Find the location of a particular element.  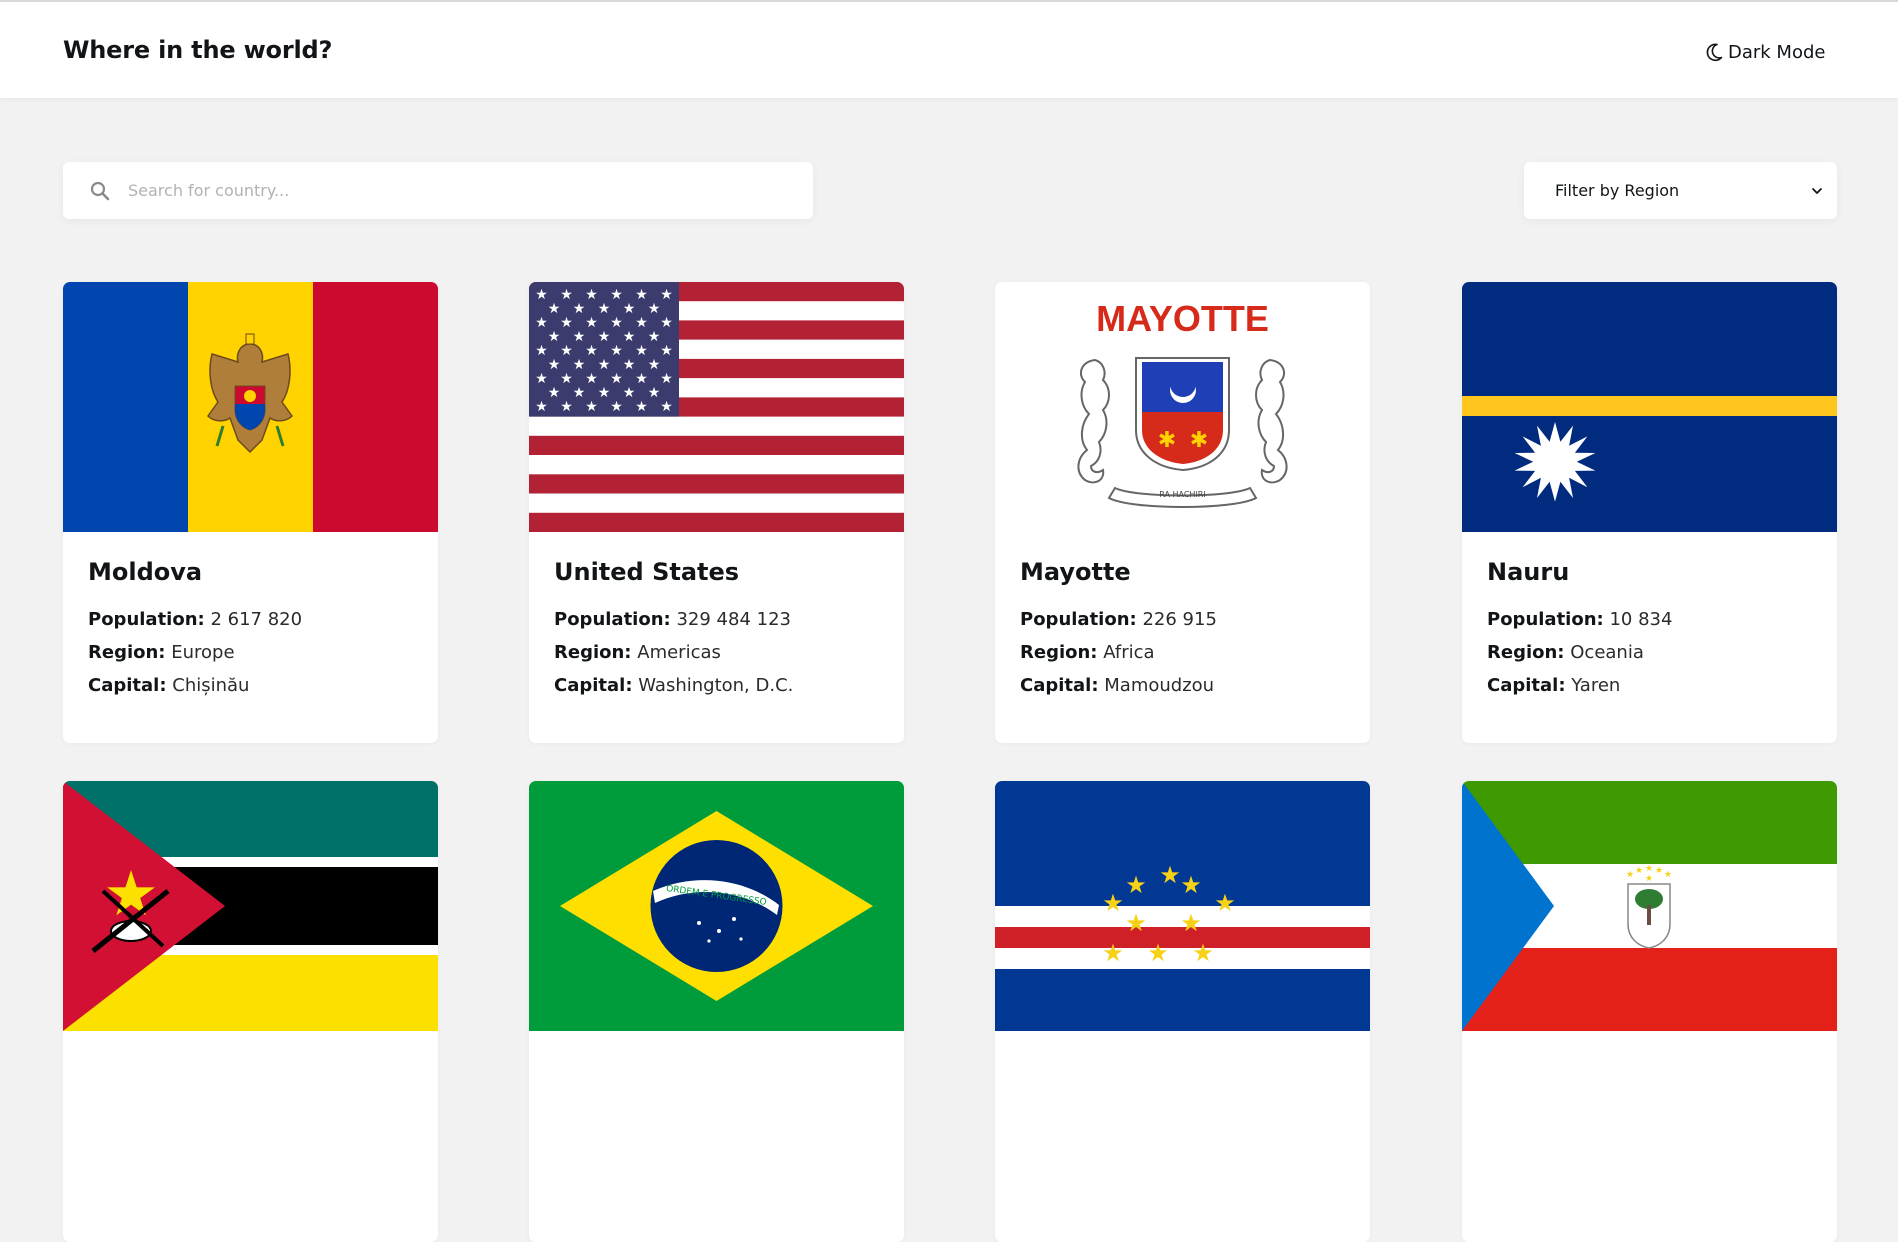

region-value: Oceania is located at coordinates (1607, 652).